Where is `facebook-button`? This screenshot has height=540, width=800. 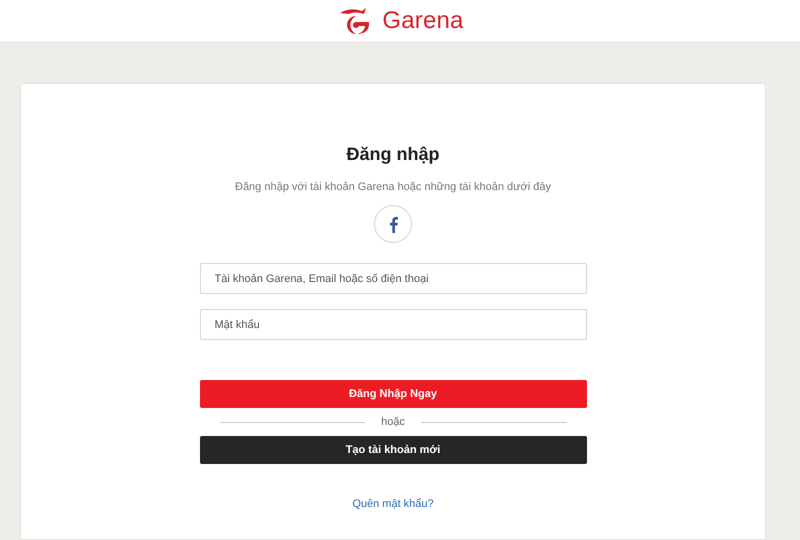 facebook-button is located at coordinates (393, 224).